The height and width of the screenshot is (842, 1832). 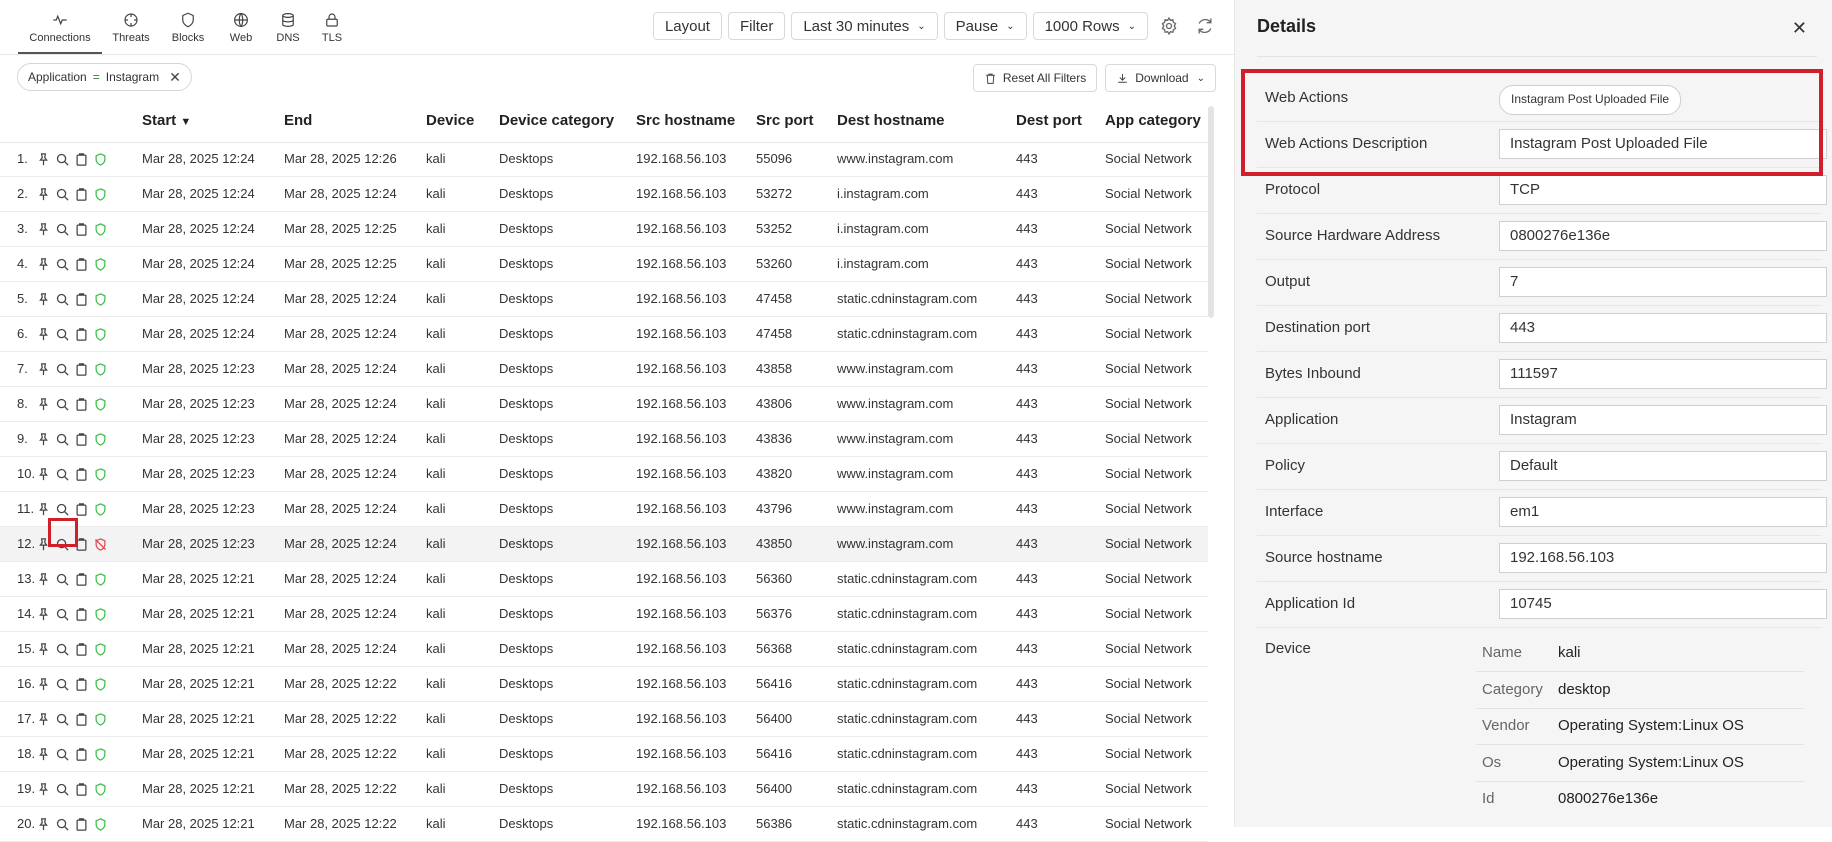 I want to click on detail-value-field: TCP, so click(x=1663, y=190).